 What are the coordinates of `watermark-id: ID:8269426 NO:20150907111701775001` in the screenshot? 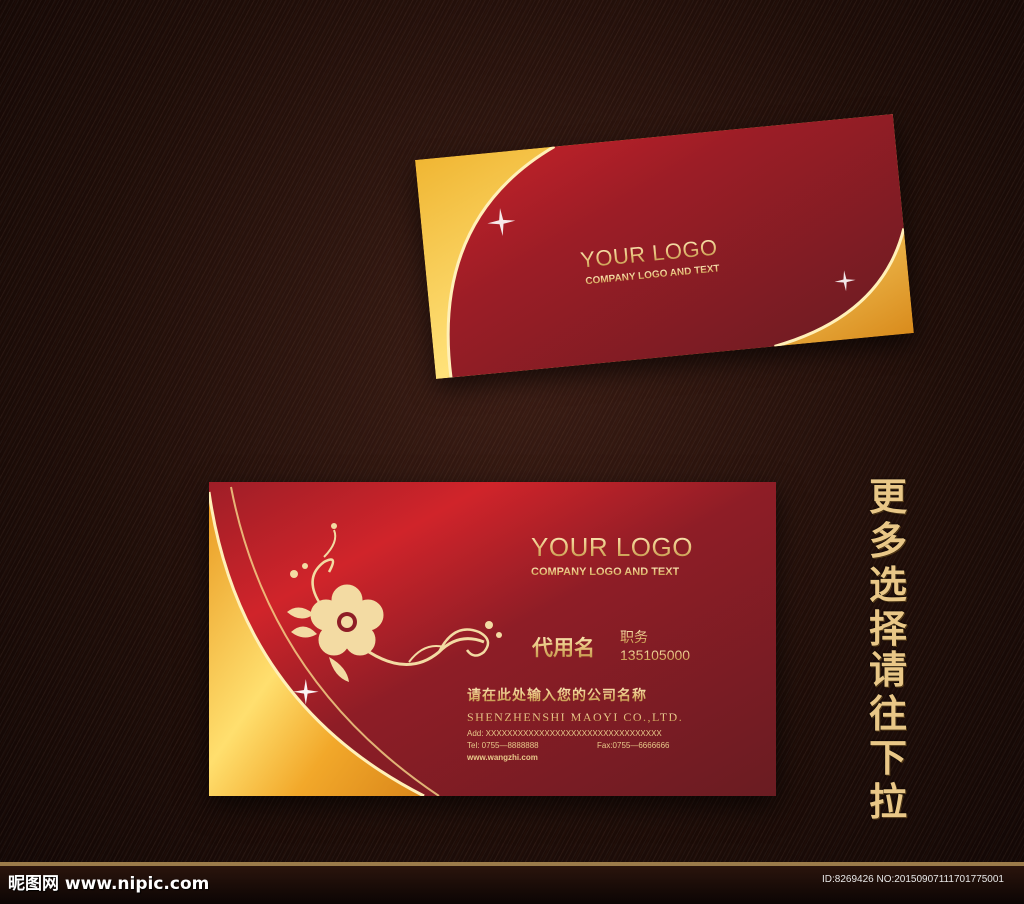 It's located at (912, 879).